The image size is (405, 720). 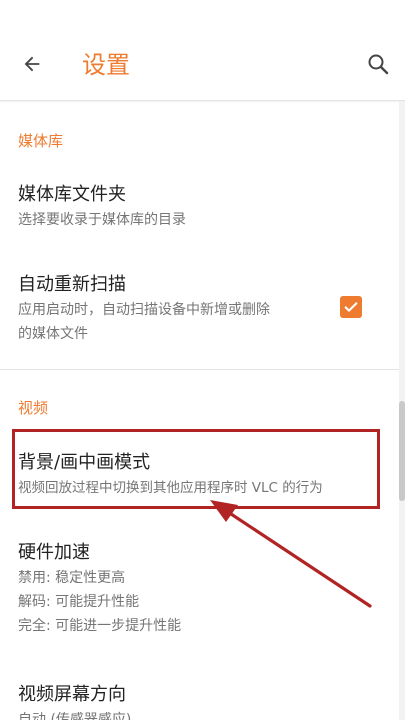 What do you see at coordinates (170, 488) in the screenshot?
I see `pref-summary: 视频回放过程中切换到其他应用程序时 VLC 的行为` at bounding box center [170, 488].